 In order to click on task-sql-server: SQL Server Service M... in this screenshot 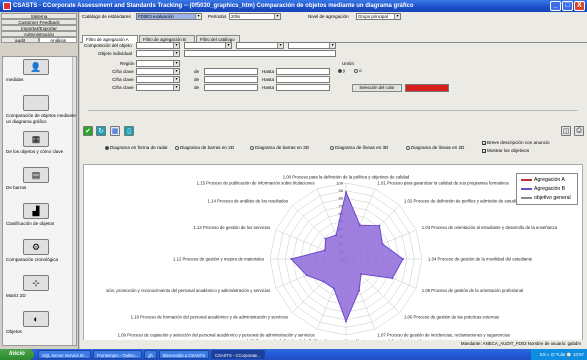, I will do `click(64, 354)`.